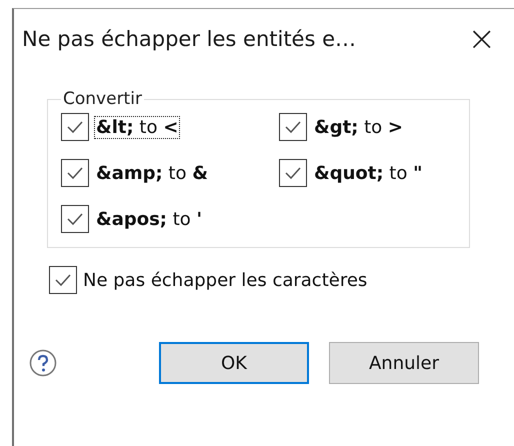  Describe the element at coordinates (234, 363) in the screenshot. I see `ok-button: OK` at that location.